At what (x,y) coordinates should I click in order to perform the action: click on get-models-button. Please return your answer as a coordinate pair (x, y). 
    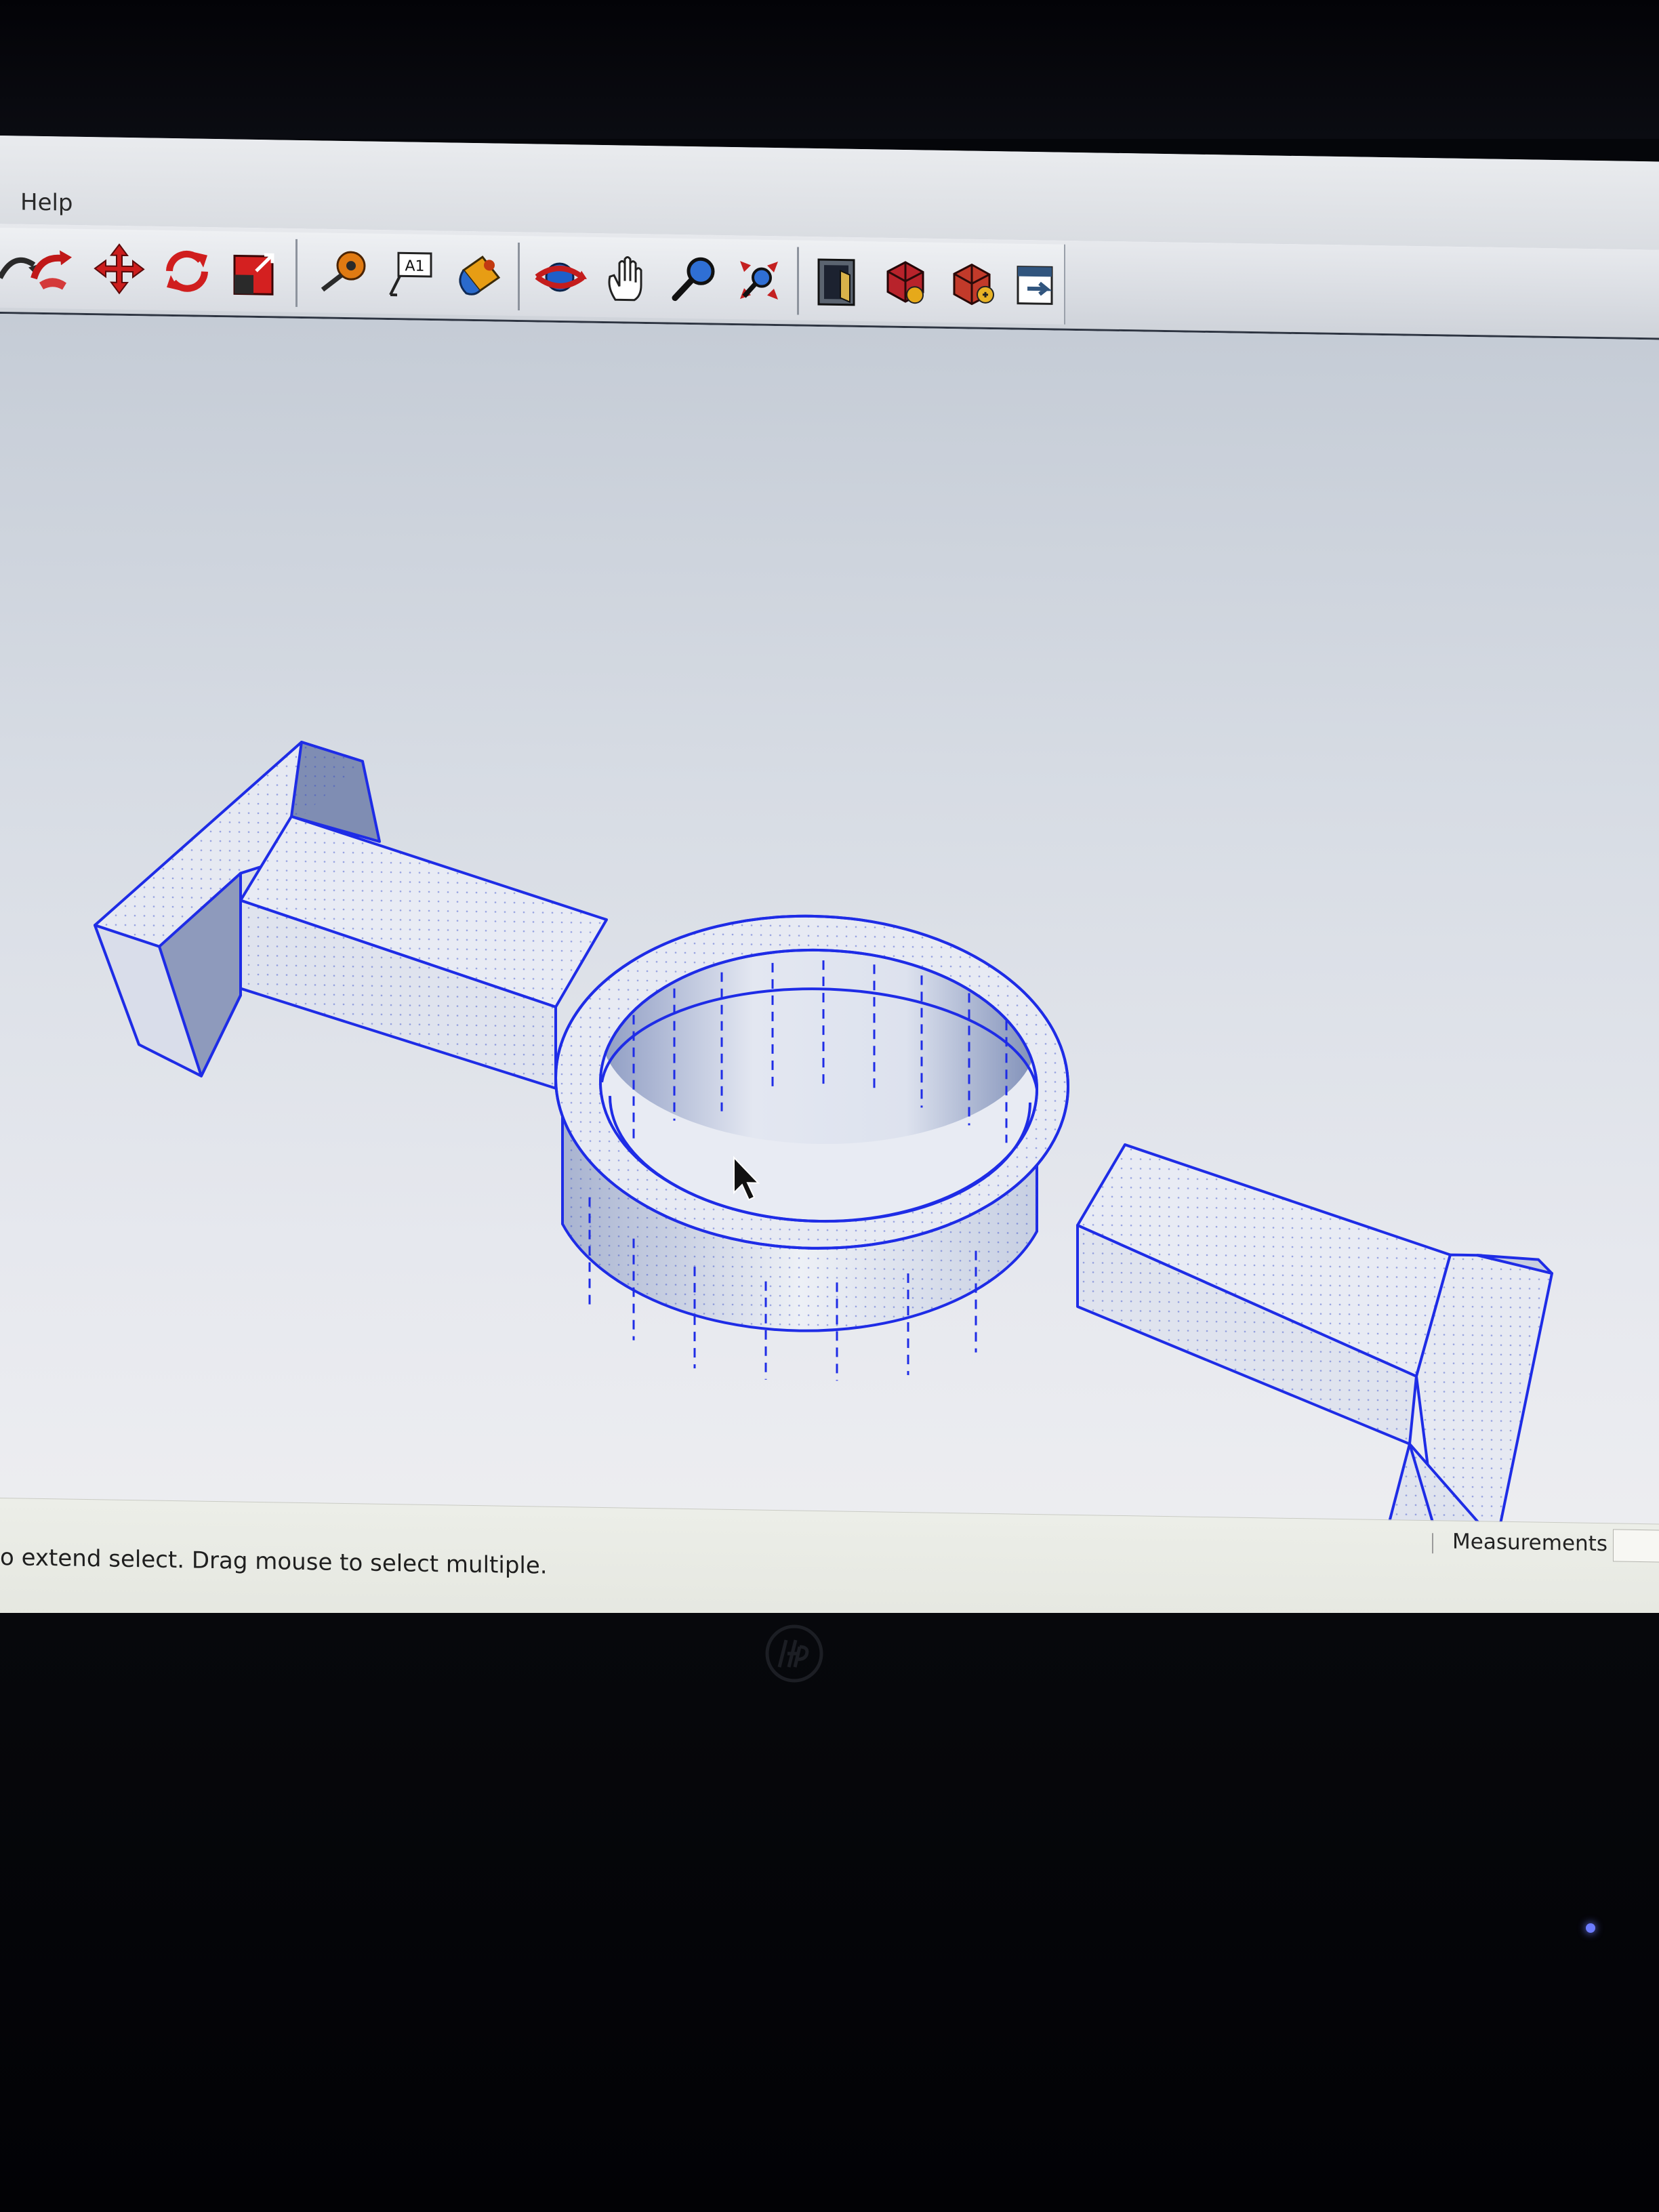
    Looking at the image, I should click on (837, 281).